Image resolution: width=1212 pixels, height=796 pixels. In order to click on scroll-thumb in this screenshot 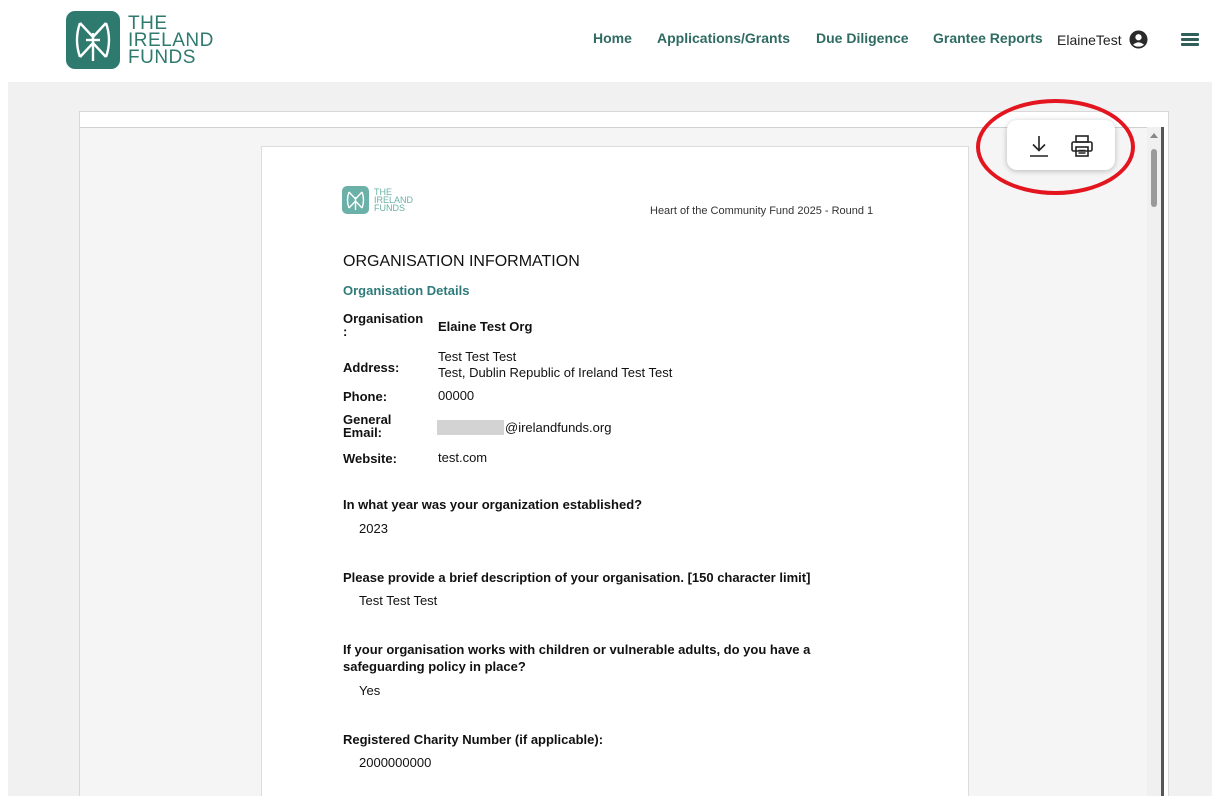, I will do `click(1154, 178)`.